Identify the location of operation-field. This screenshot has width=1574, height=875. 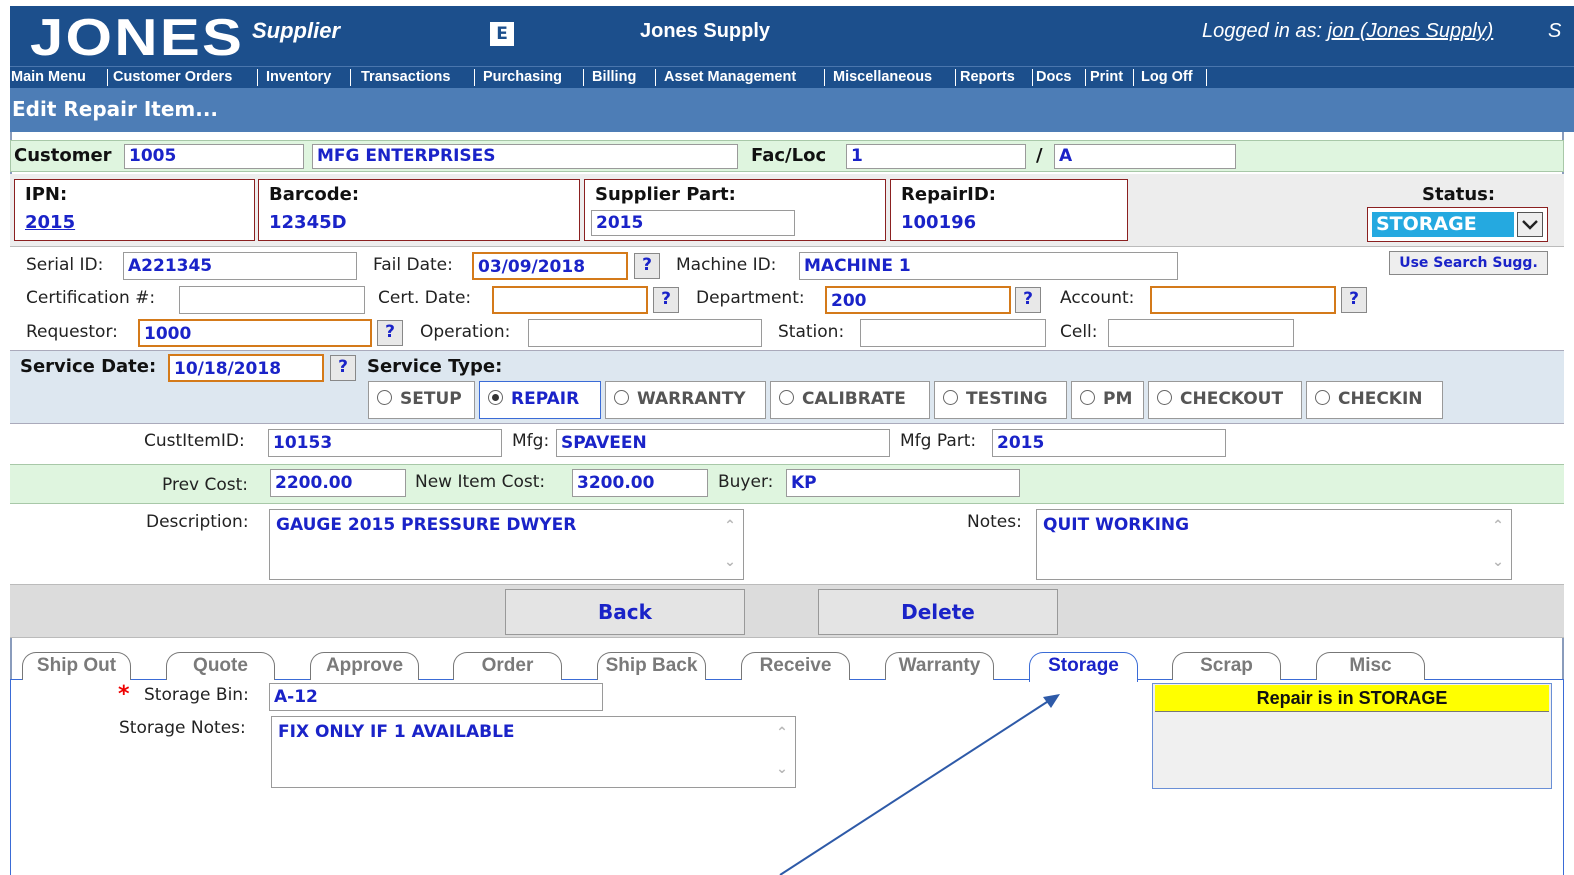
(645, 333).